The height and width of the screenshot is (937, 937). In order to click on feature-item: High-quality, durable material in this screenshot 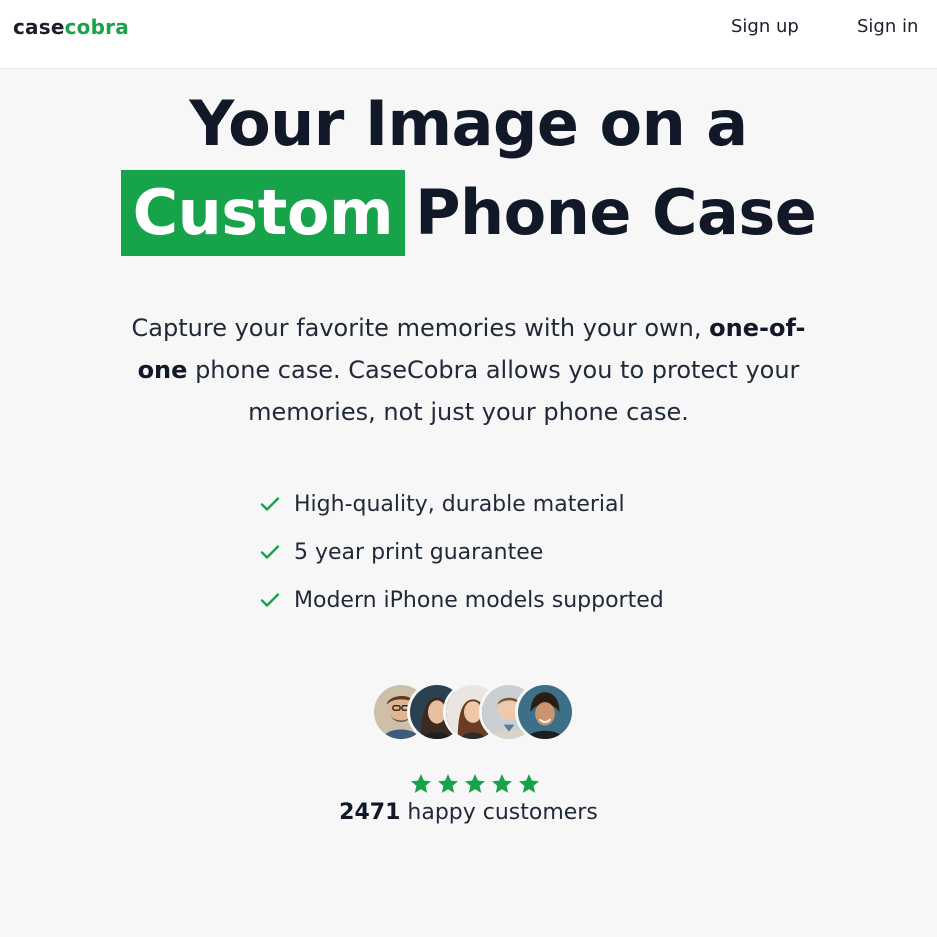, I will do `click(461, 504)`.